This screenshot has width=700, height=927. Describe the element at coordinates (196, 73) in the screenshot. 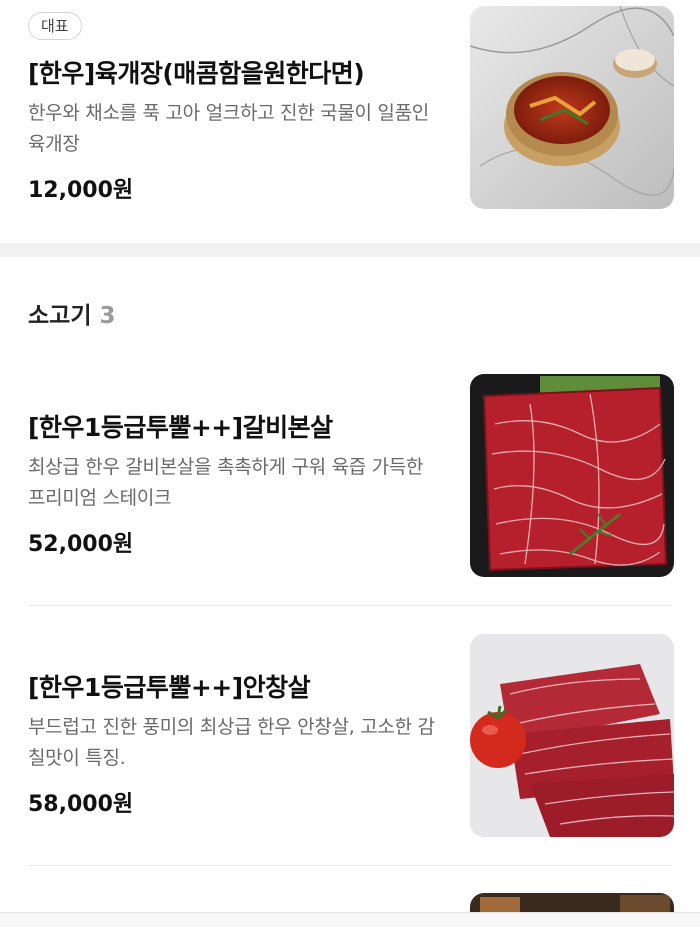

I see `menu-item-name: [한우]육개장(매콤함을원한다면)` at that location.